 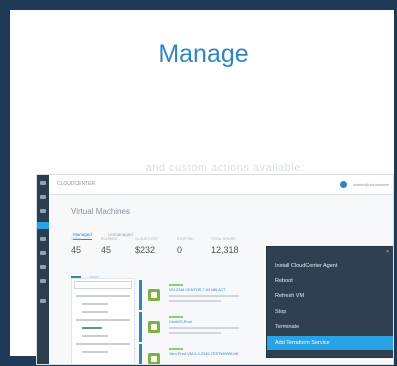 I want to click on deploy-icon, so click(x=43, y=239).